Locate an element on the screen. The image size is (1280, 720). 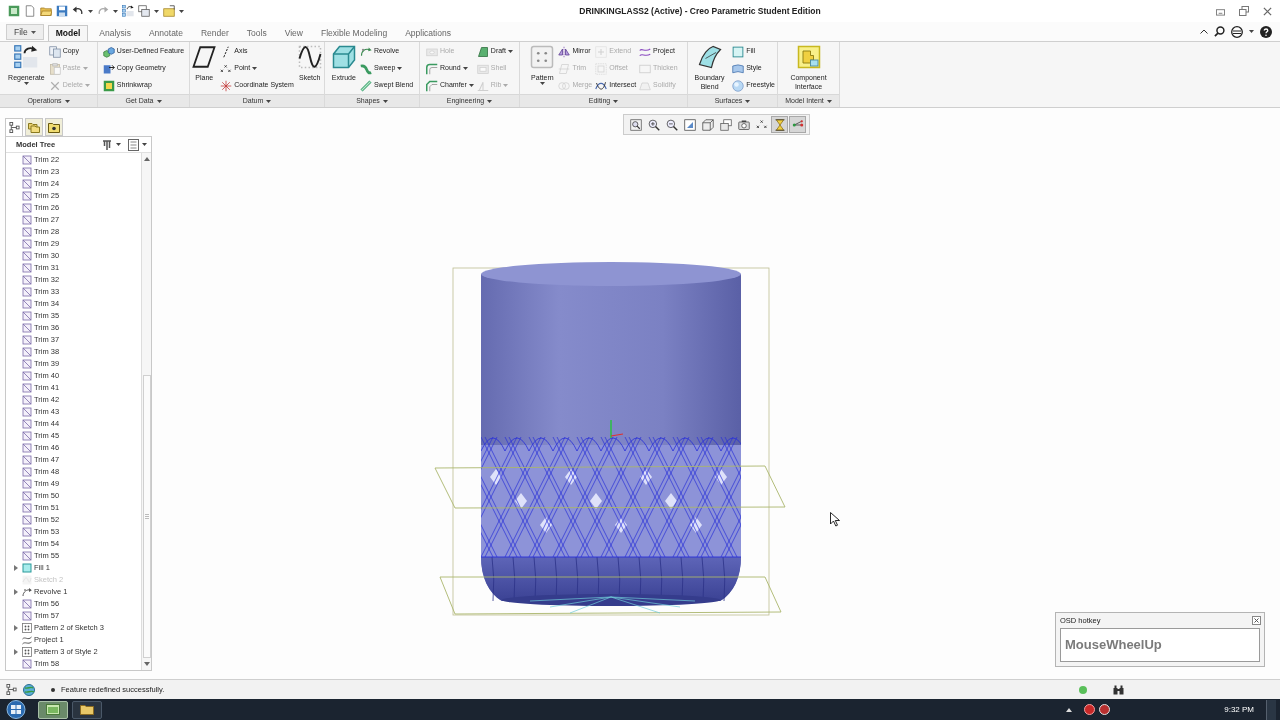
start-orb-icon is located at coordinates (16, 709).